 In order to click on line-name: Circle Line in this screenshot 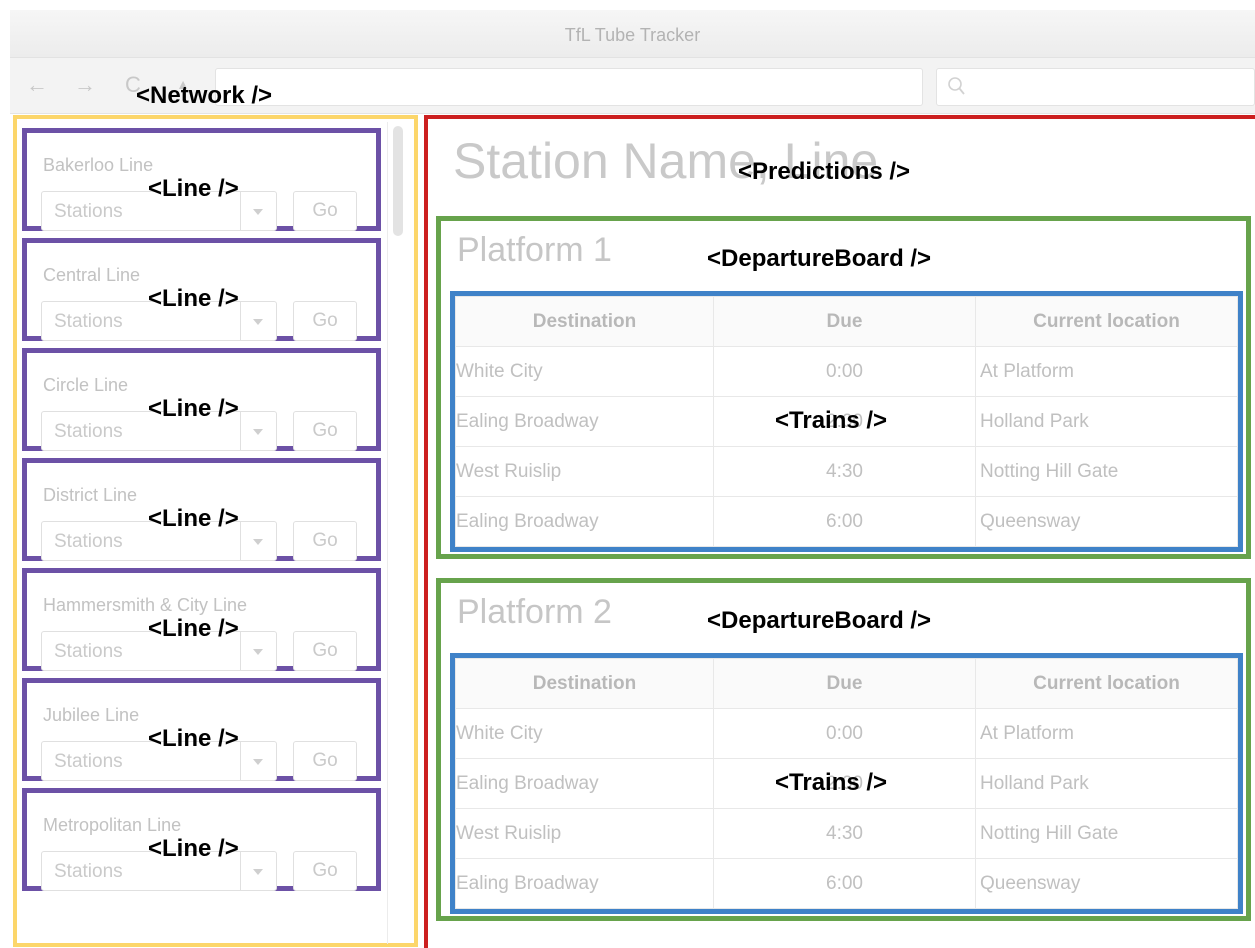, I will do `click(86, 385)`.